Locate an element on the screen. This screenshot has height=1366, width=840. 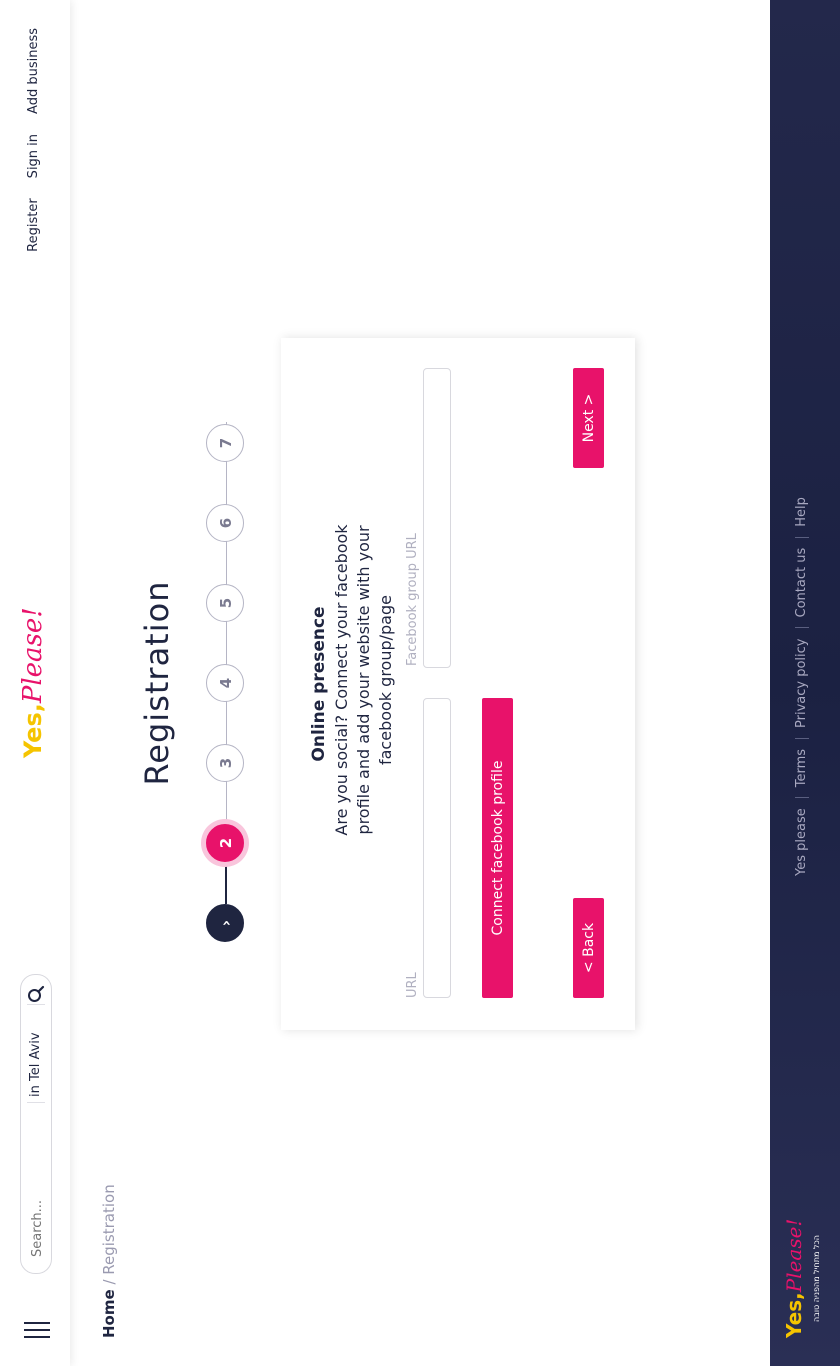
breadcrumb-home: Home is located at coordinates (109, 1313).